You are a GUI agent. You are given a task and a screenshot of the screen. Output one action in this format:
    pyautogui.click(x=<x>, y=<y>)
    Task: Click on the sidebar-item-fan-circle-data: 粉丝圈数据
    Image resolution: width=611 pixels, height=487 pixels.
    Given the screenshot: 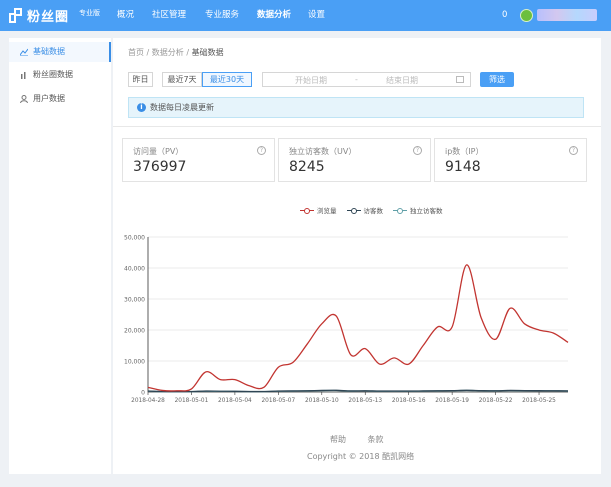 What is the action you would take?
    pyautogui.click(x=60, y=75)
    